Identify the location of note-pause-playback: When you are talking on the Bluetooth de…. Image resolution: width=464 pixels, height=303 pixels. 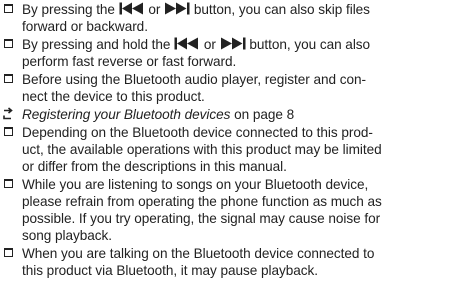
(231, 262).